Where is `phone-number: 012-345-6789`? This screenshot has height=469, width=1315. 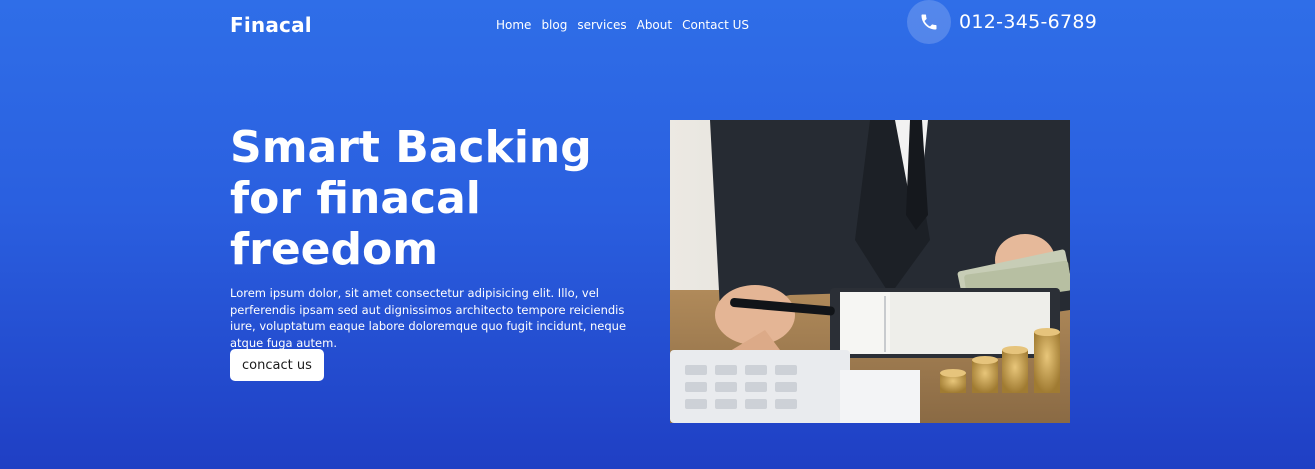
phone-number: 012-345-6789 is located at coordinates (1028, 22).